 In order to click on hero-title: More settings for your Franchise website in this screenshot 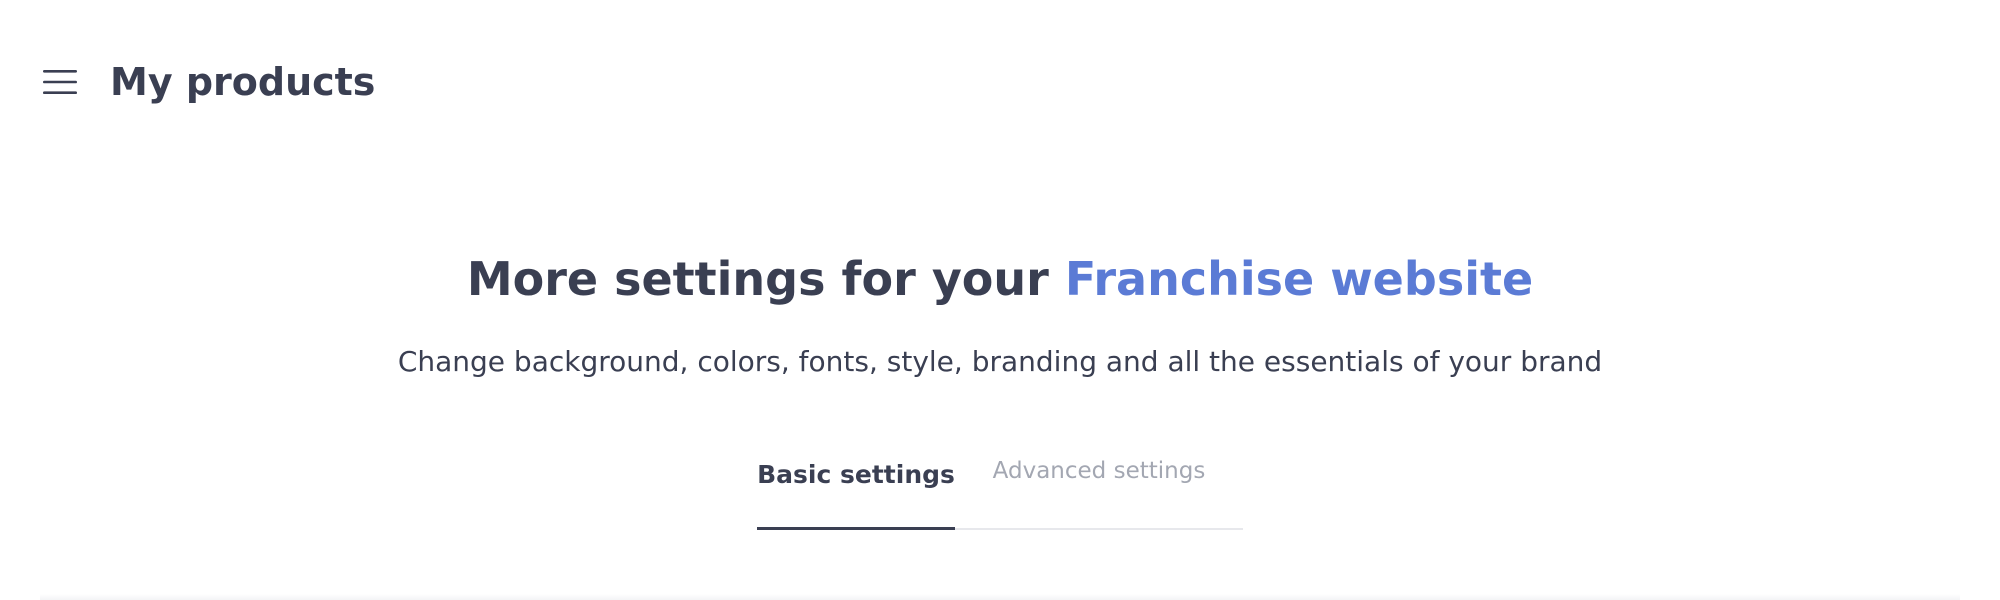, I will do `click(1000, 279)`.